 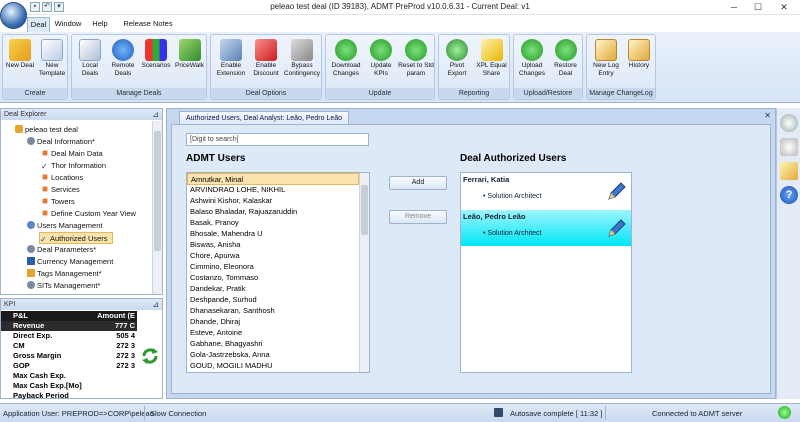 I want to click on upload-changes-button: Upload Changes, so click(x=532, y=63).